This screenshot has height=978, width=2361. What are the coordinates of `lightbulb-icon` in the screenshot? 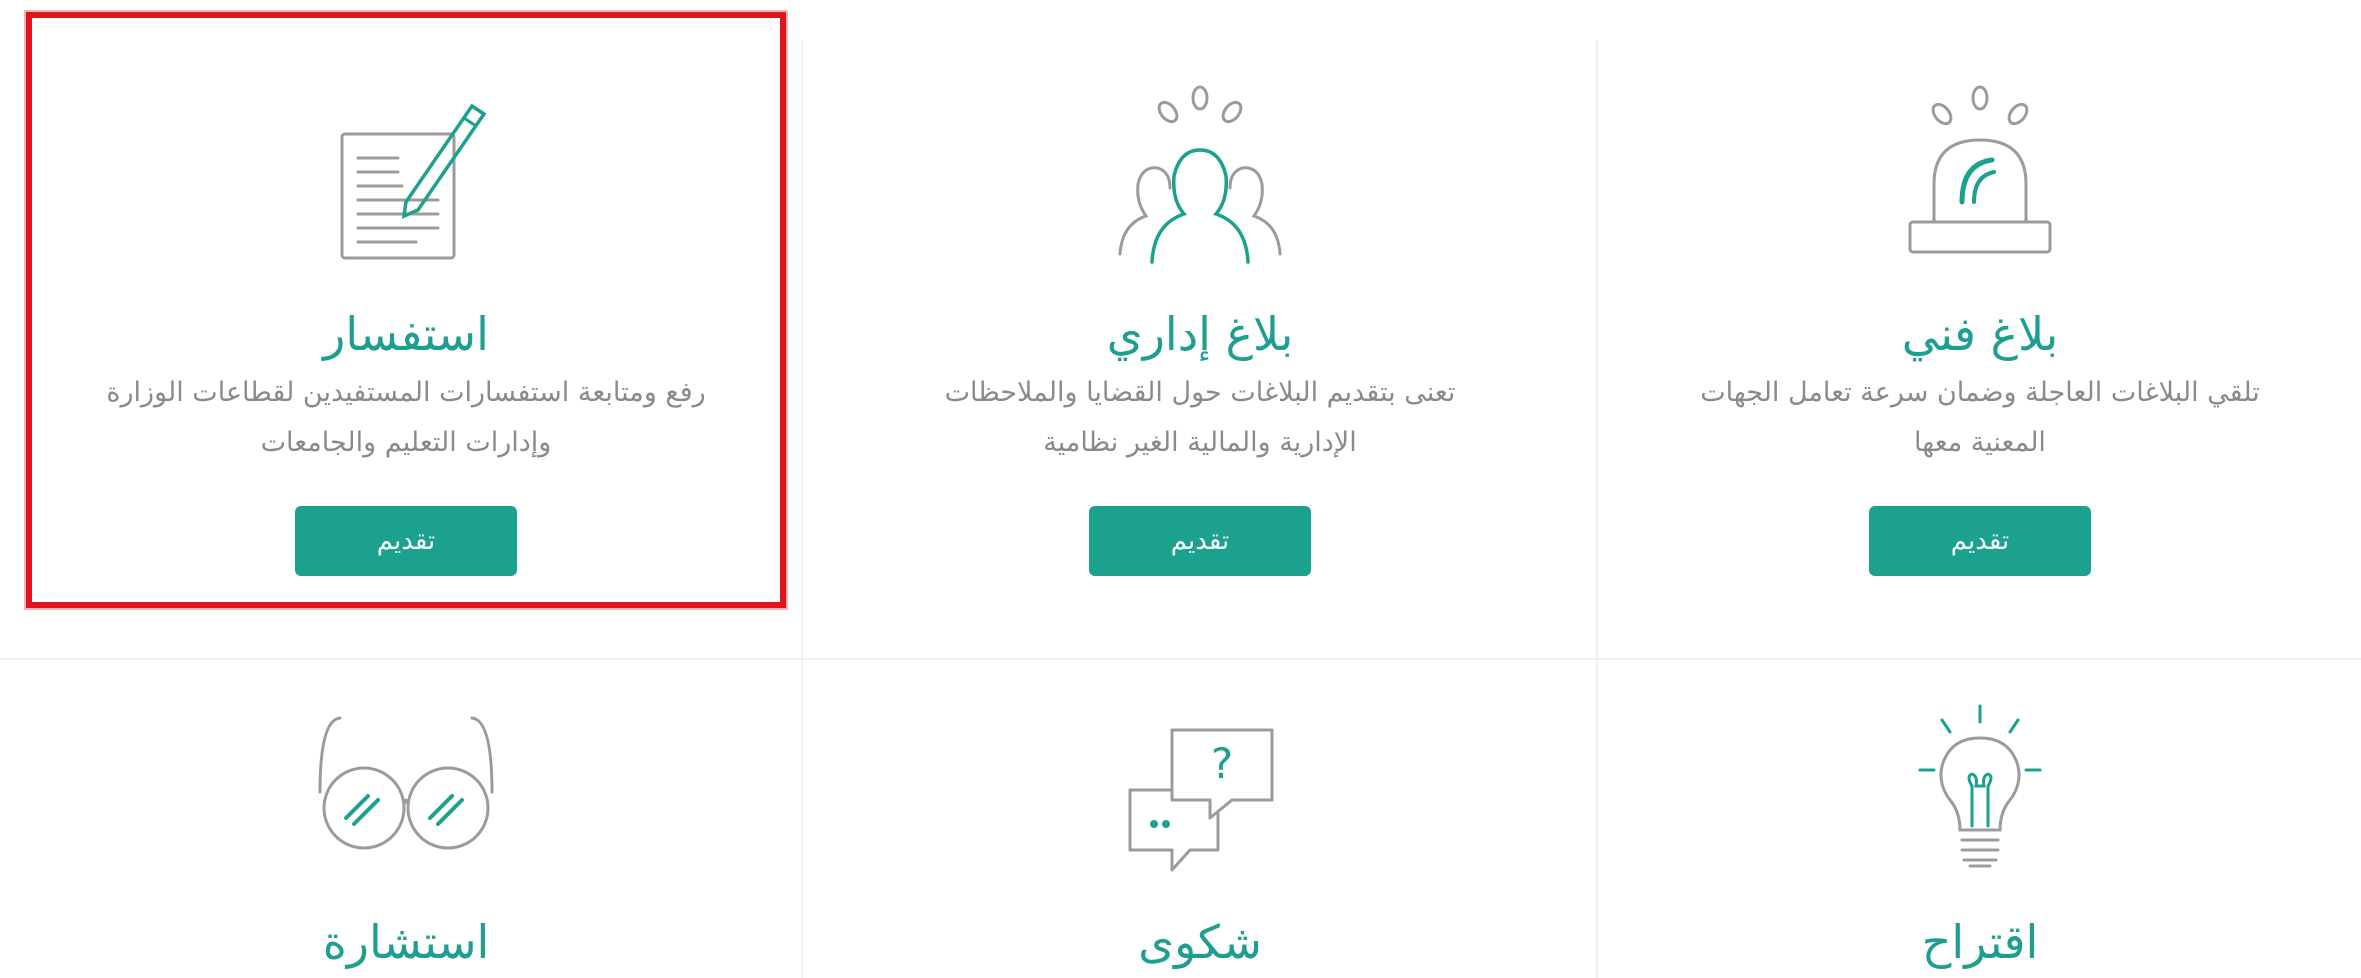 It's located at (1980, 795).